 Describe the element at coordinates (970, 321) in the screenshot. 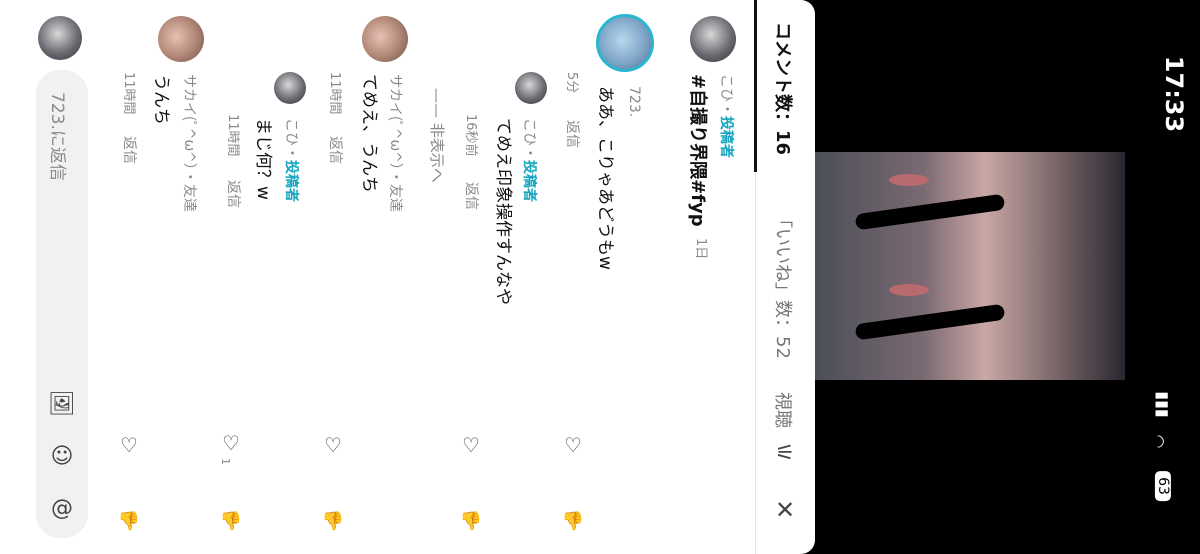

I see `video-frame-bottom` at that location.